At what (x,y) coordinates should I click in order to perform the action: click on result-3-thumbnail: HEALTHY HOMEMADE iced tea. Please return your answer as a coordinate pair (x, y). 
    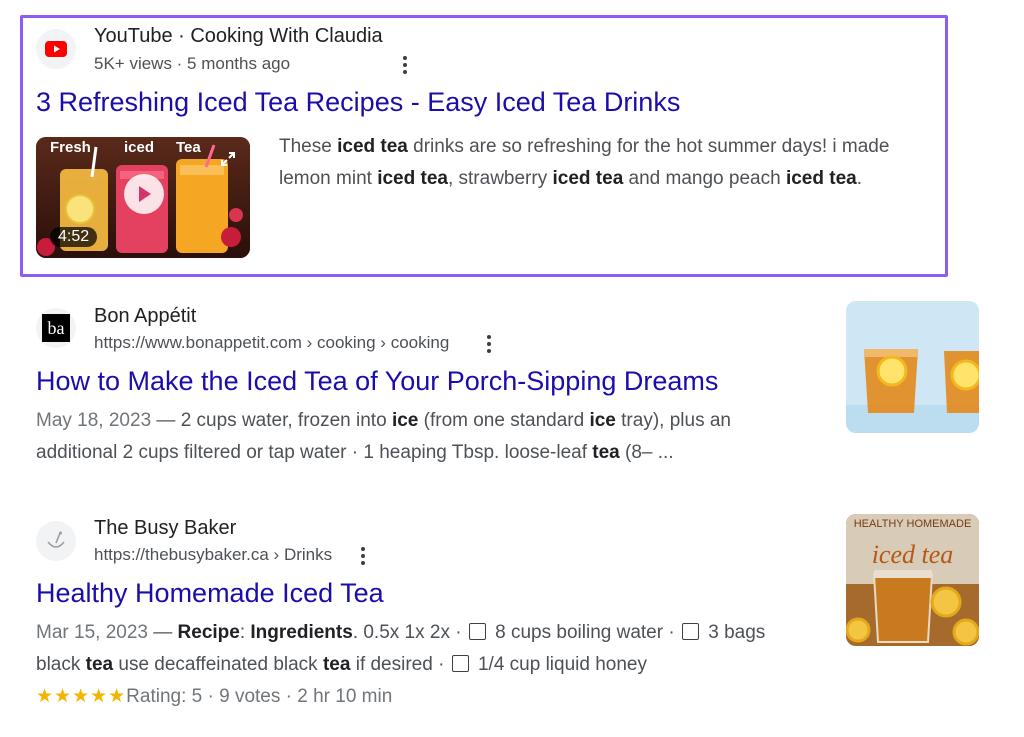
    Looking at the image, I should click on (912, 580).